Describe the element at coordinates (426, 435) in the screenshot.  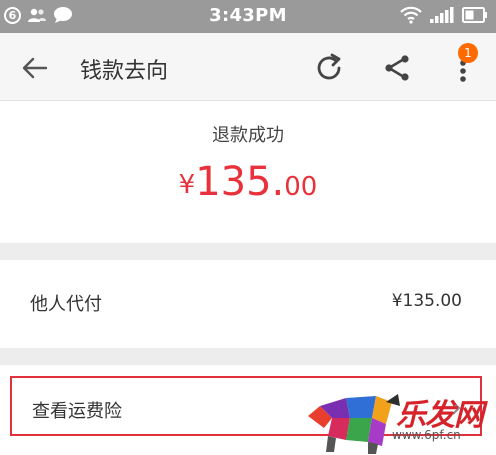
I see `watermark-url: www.6pf.cn` at that location.